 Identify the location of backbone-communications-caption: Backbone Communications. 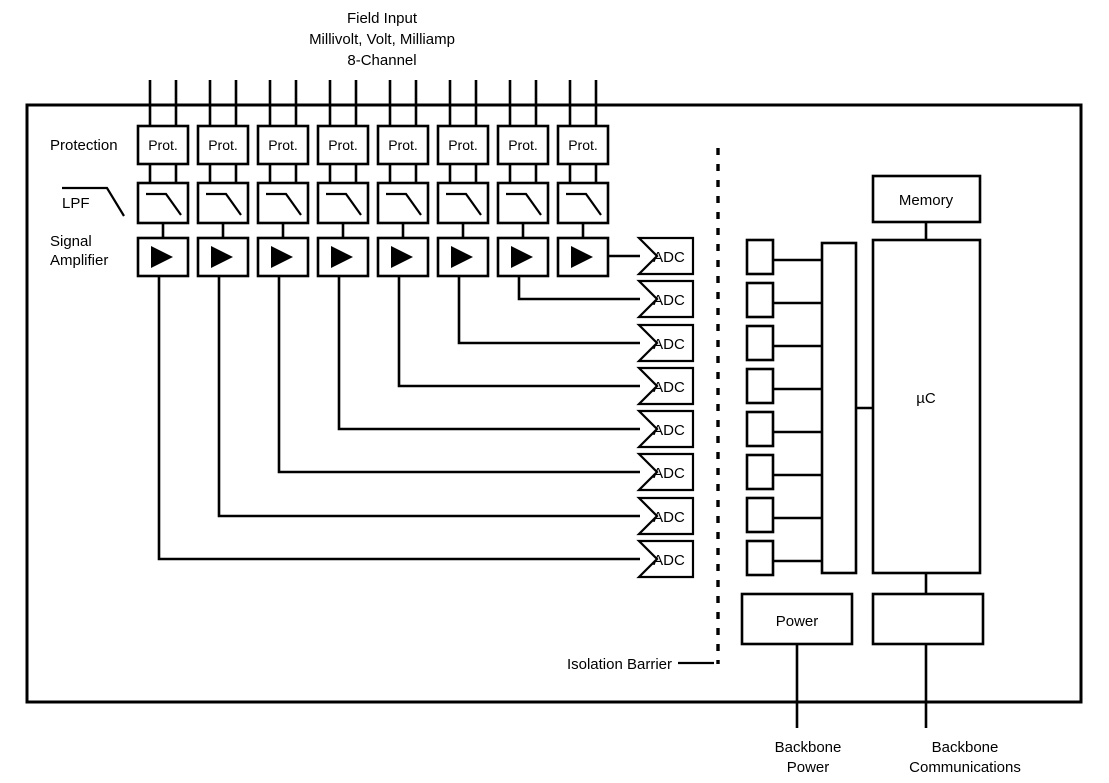
(965, 757).